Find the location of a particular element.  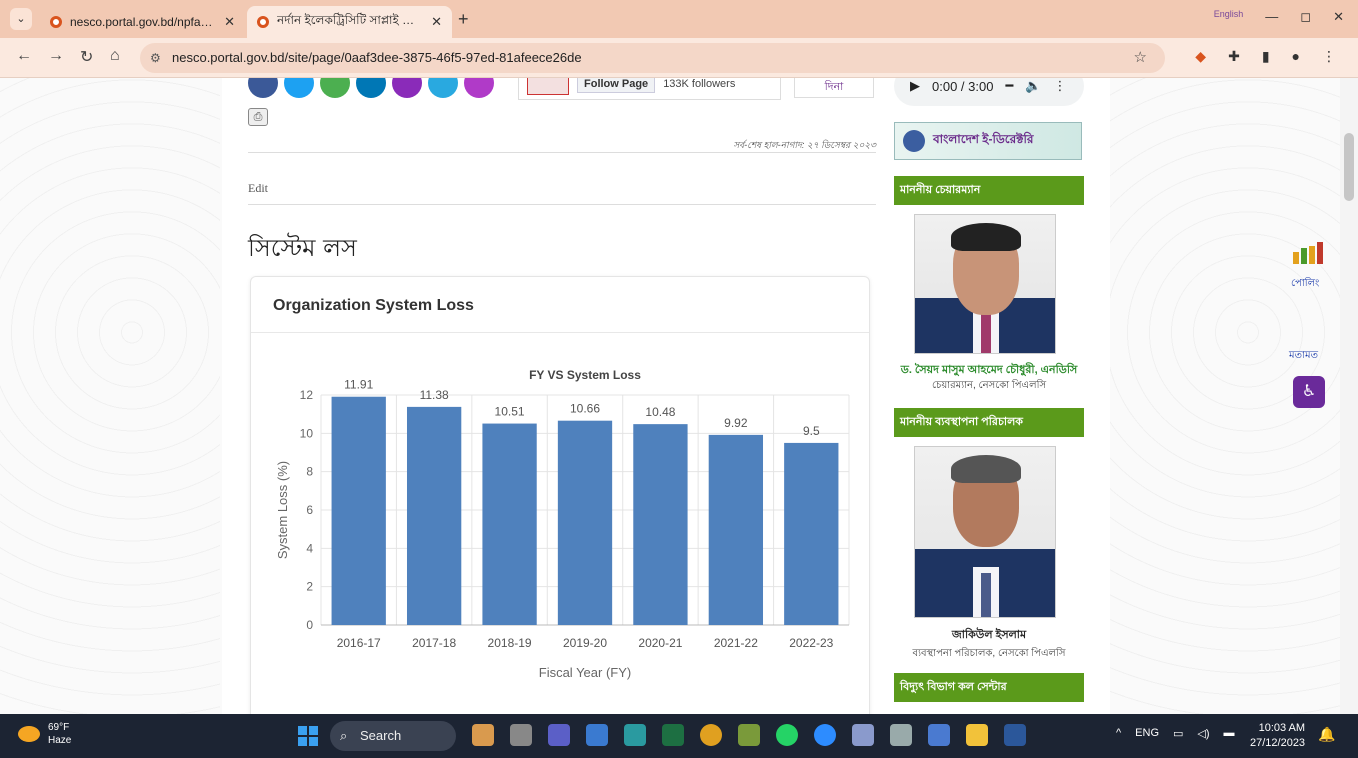

back-icon: ← is located at coordinates (24, 56).